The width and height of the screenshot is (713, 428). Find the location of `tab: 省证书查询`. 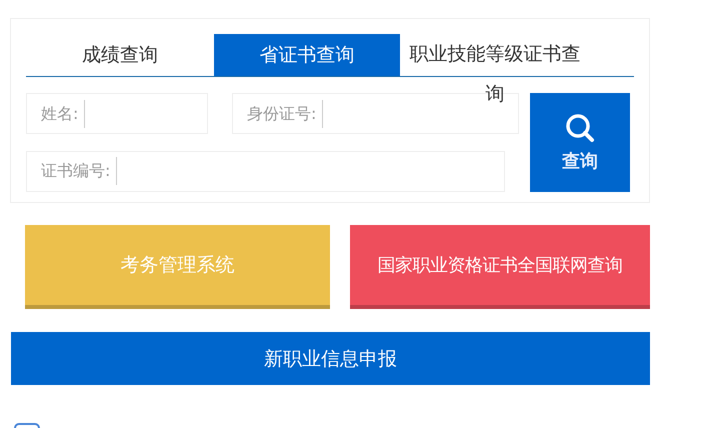

tab: 省证书查询 is located at coordinates (307, 55).